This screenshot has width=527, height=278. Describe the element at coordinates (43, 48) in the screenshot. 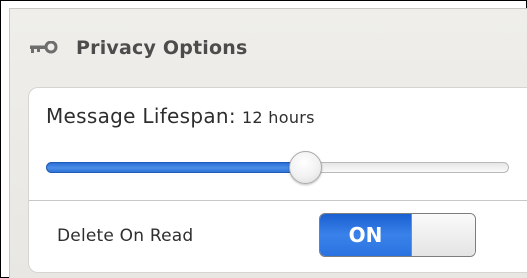

I see `key-icon` at that location.